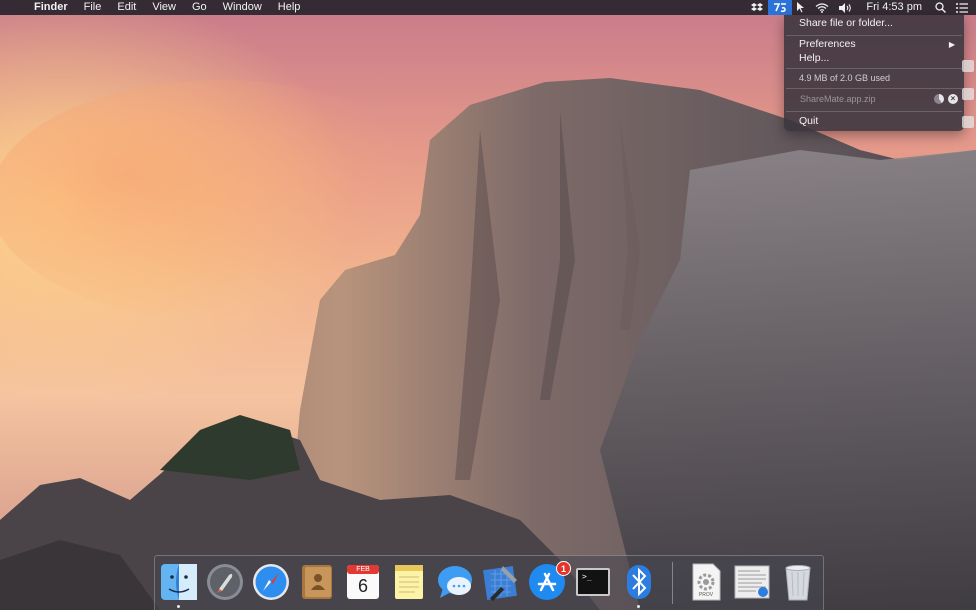 This screenshot has width=976, height=610. Describe the element at coordinates (363, 569) in the screenshot. I see `calendar-month: FEB` at that location.